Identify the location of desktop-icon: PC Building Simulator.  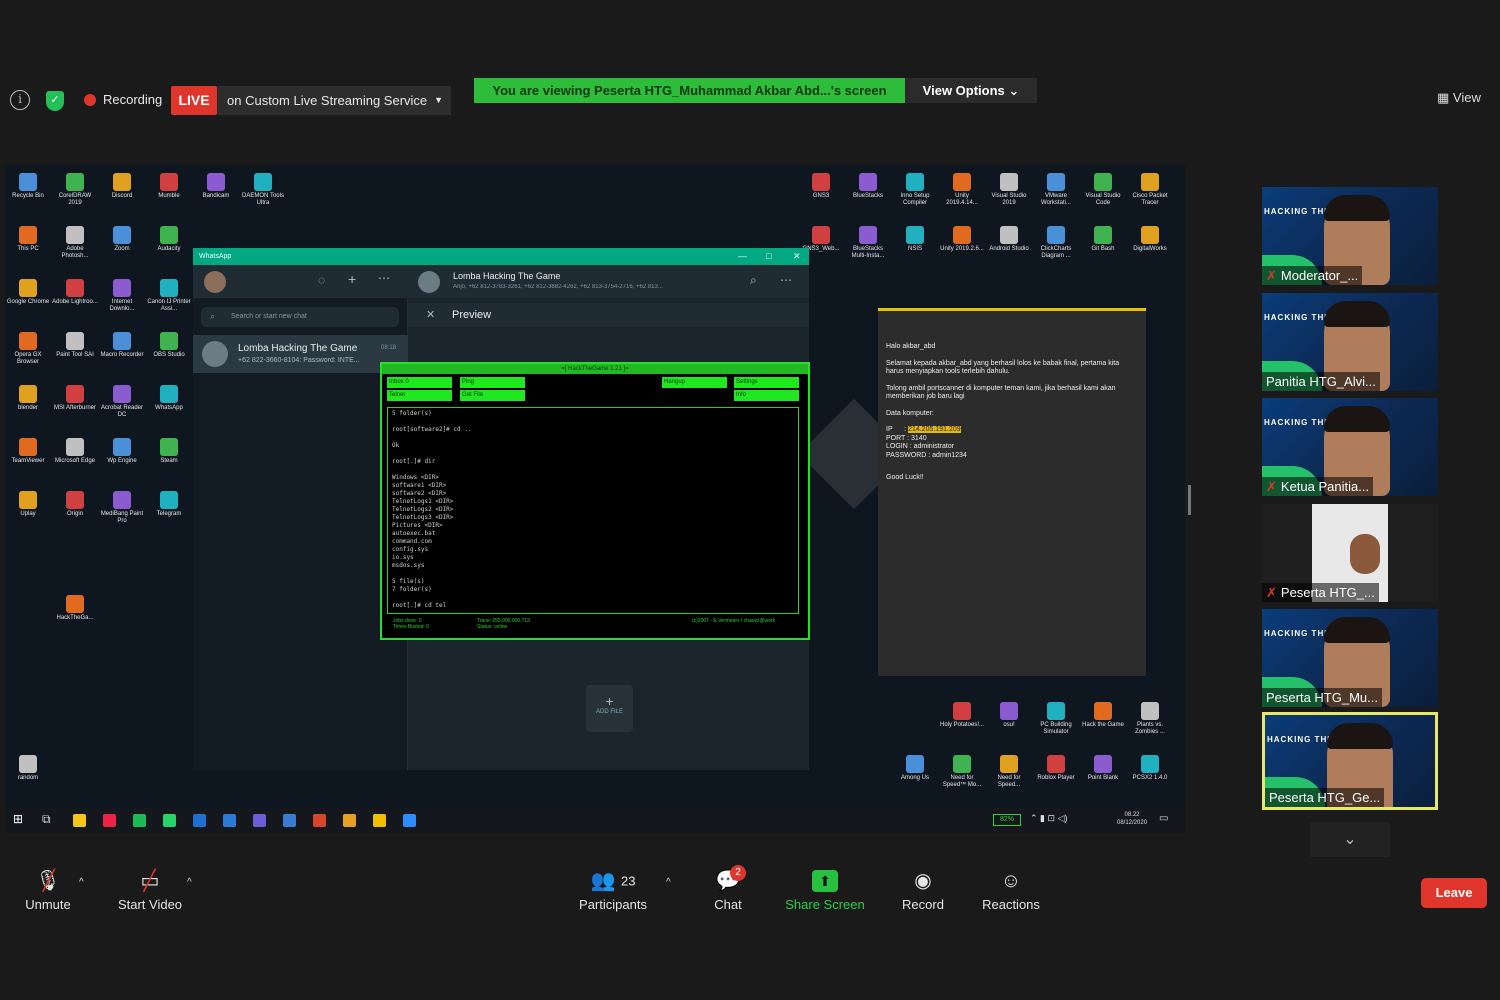
(1056, 719).